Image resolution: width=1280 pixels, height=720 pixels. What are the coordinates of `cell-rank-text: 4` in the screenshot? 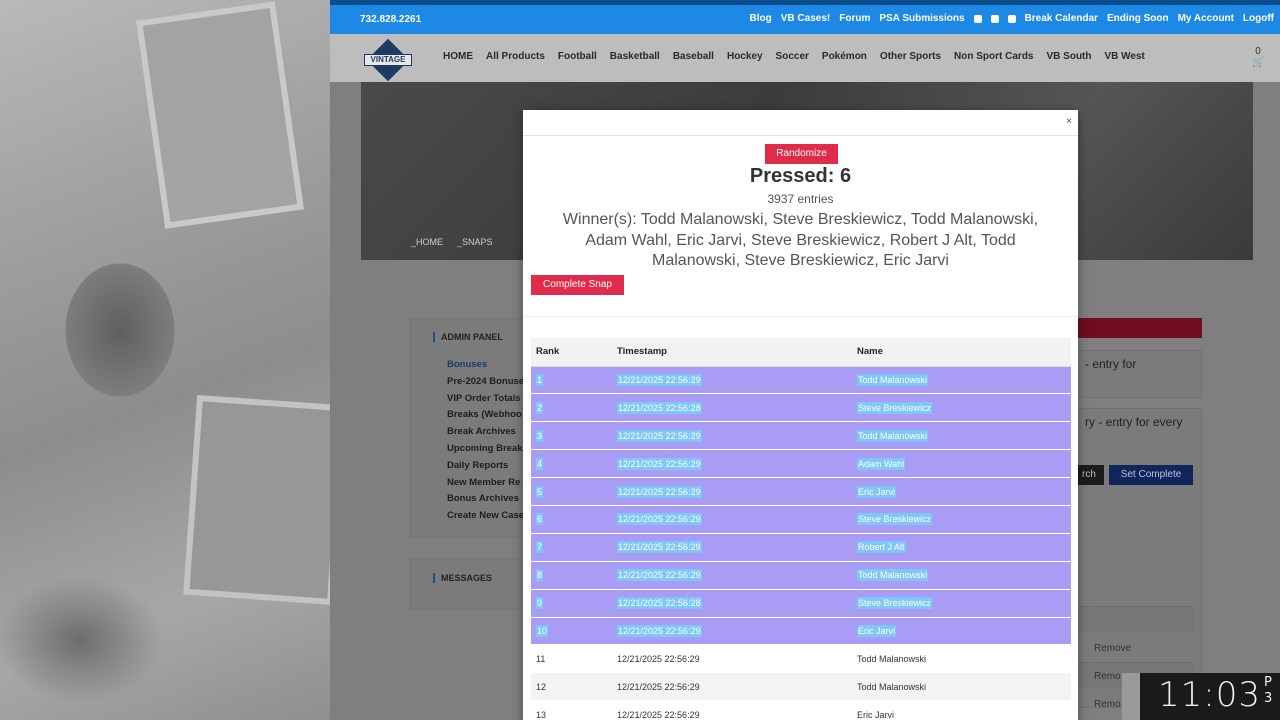 It's located at (540, 463).